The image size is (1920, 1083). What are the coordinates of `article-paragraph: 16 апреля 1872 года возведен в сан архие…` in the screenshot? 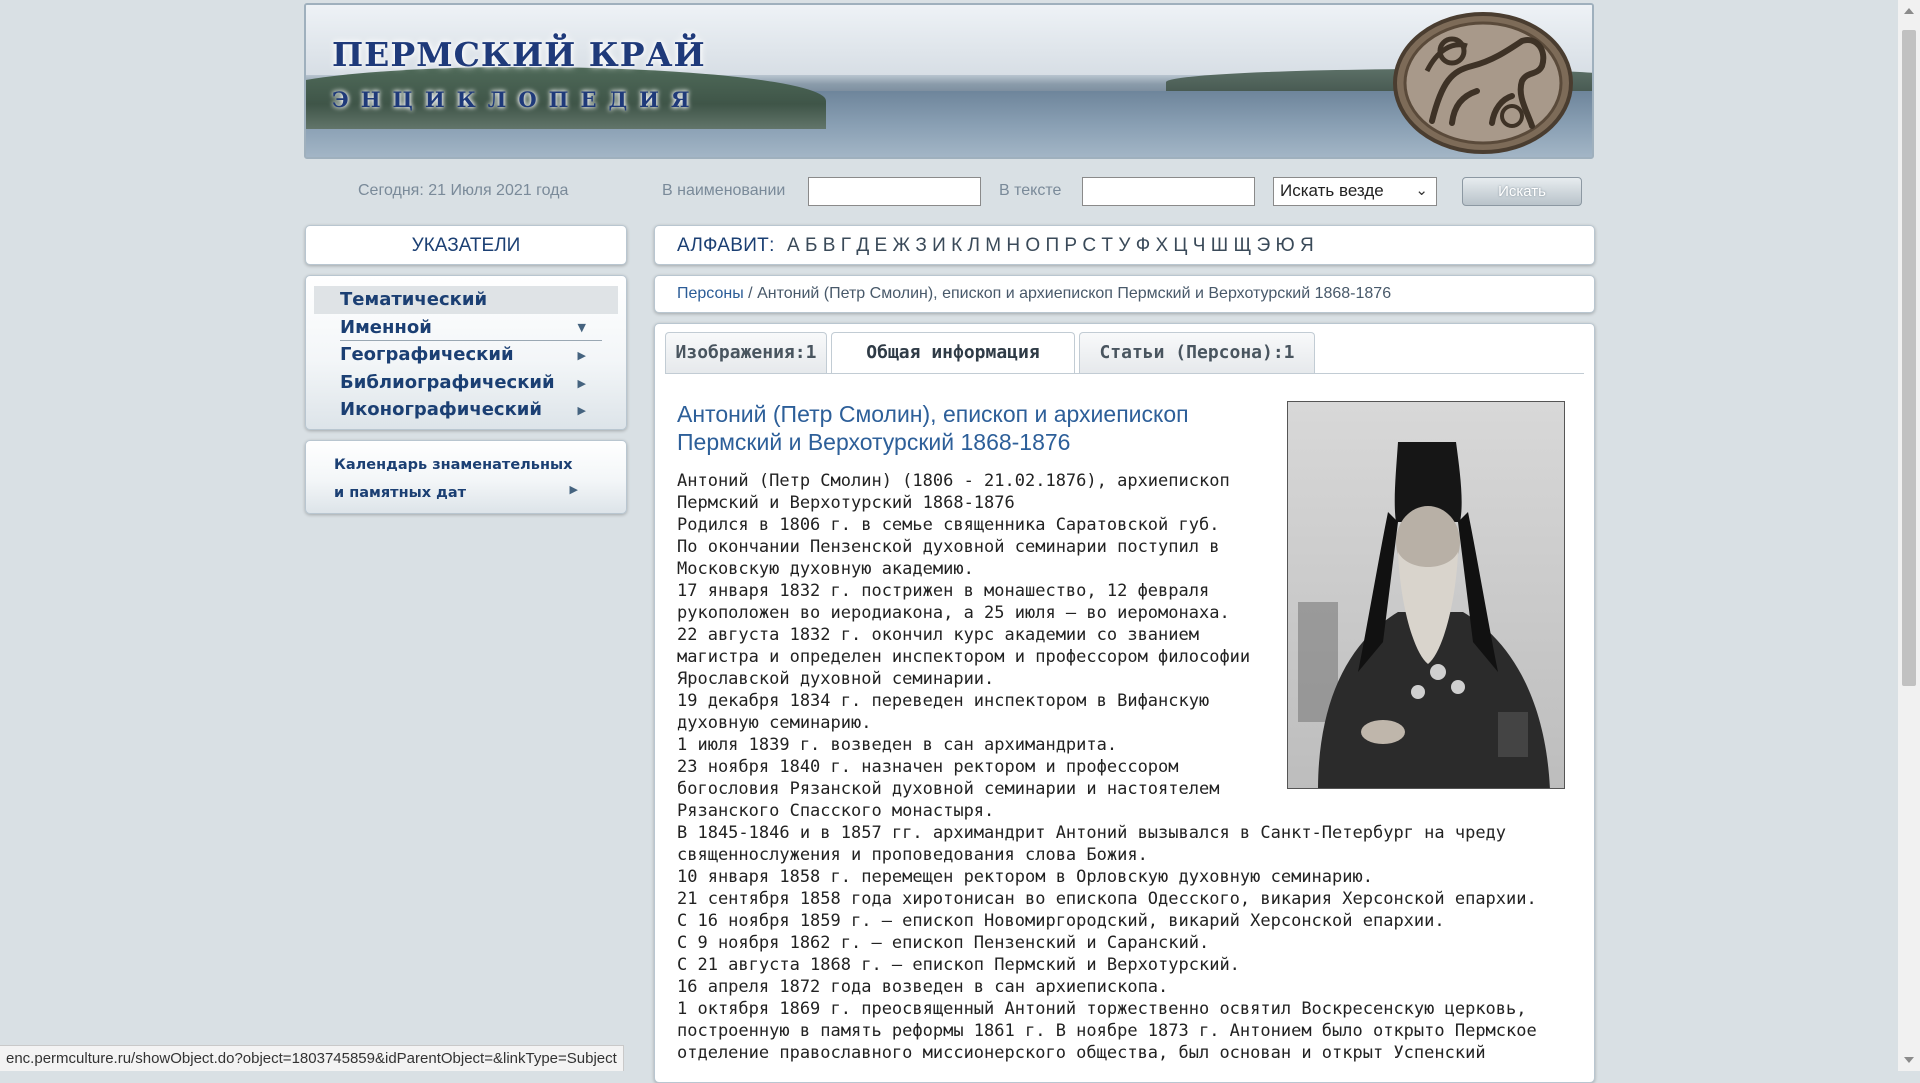 It's located at (923, 987).